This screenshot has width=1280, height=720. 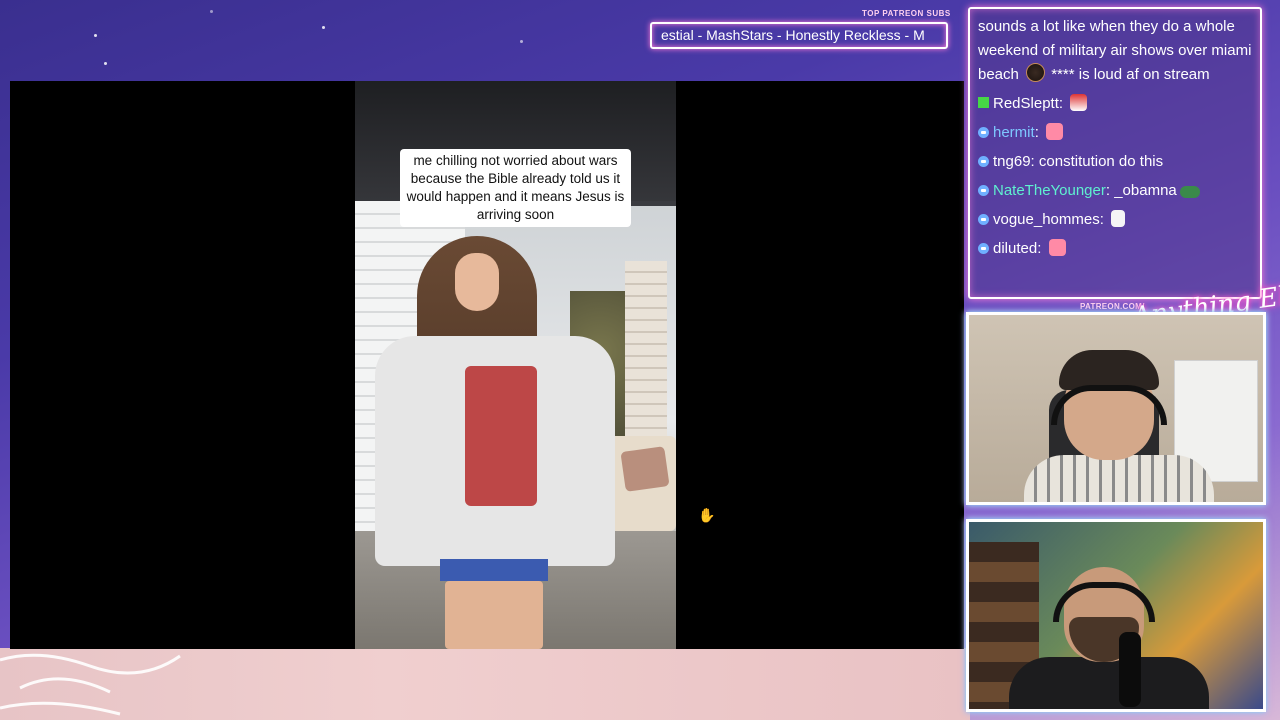 What do you see at coordinates (501, 436) in the screenshot?
I see `sweater-print` at bounding box center [501, 436].